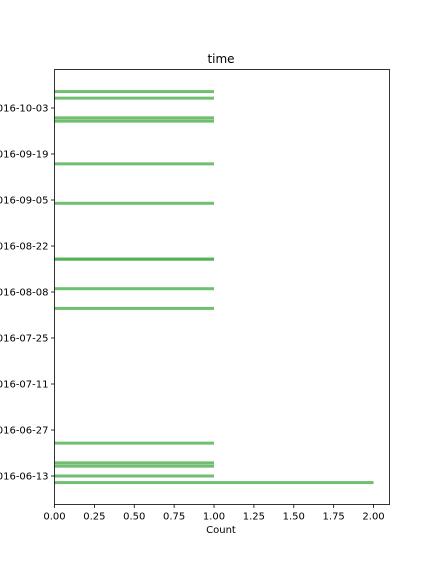  Describe the element at coordinates (334, 517) in the screenshot. I see `x-tick-label: 1.75` at that location.